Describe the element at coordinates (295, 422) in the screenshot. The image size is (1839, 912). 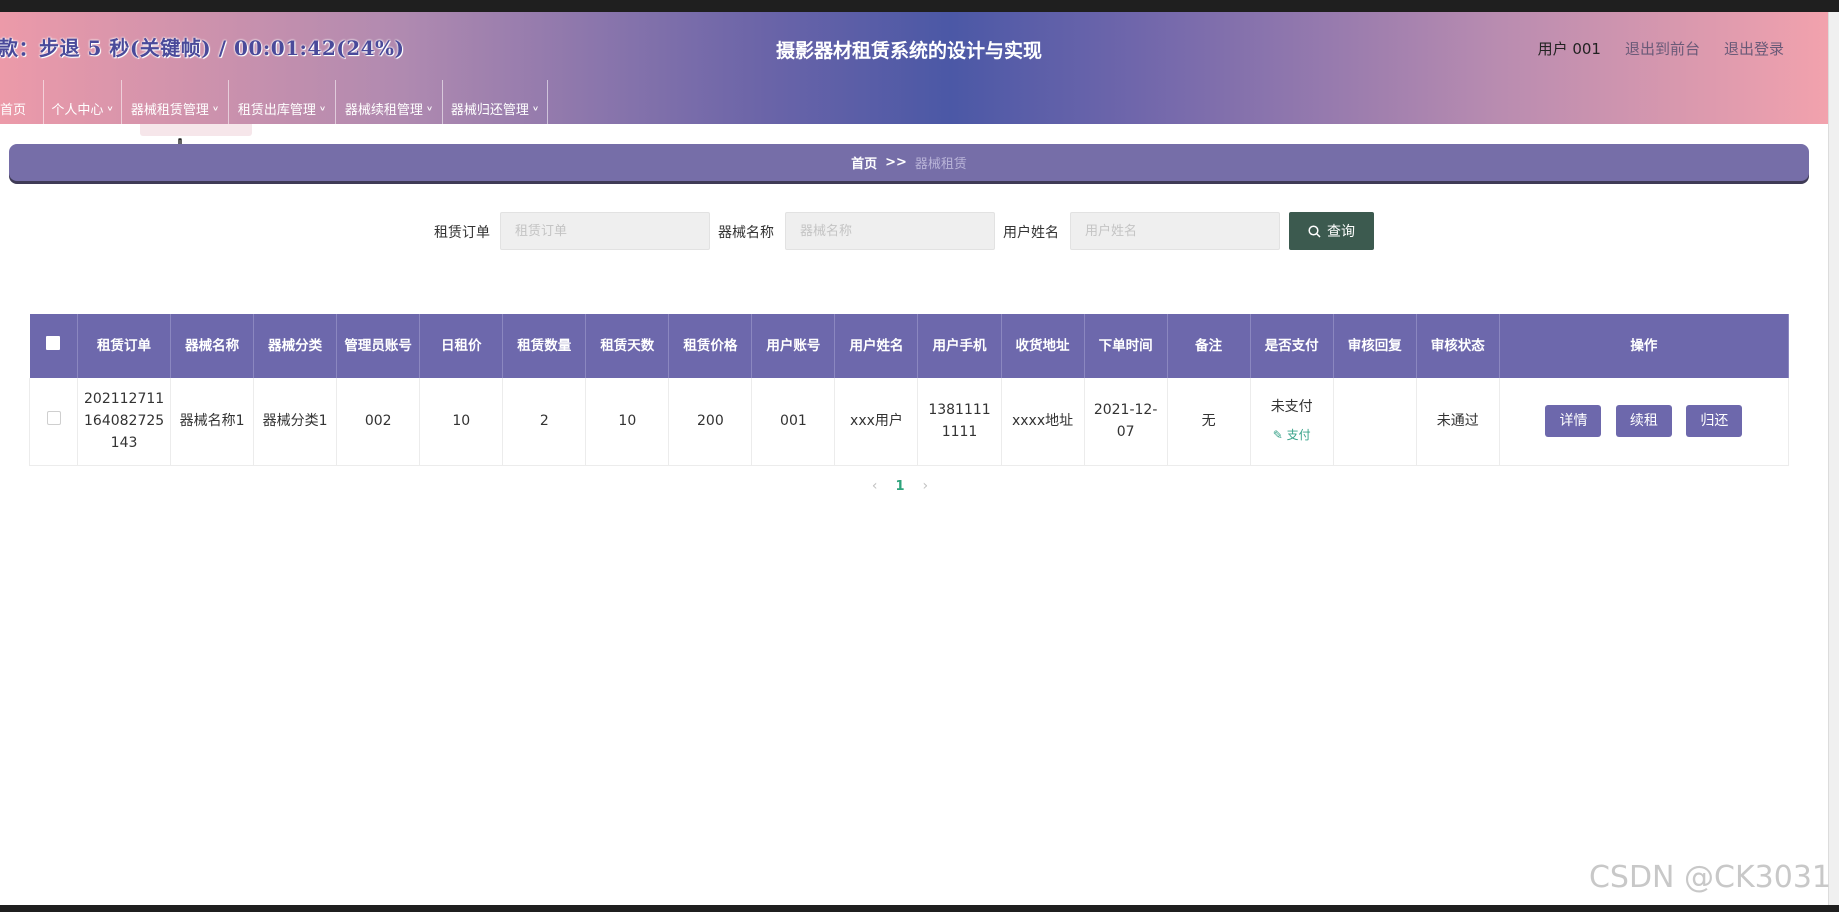
I see `cell-category: 器械分类1` at that location.